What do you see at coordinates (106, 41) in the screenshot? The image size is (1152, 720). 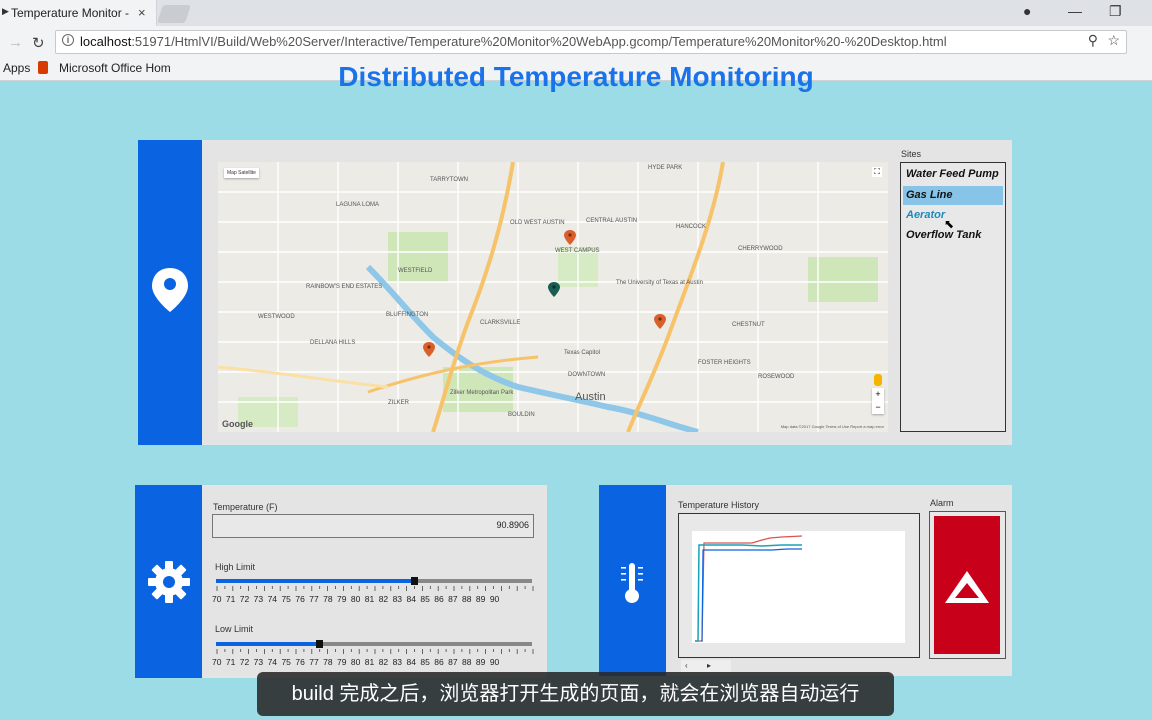 I see `url-host: localhost` at bounding box center [106, 41].